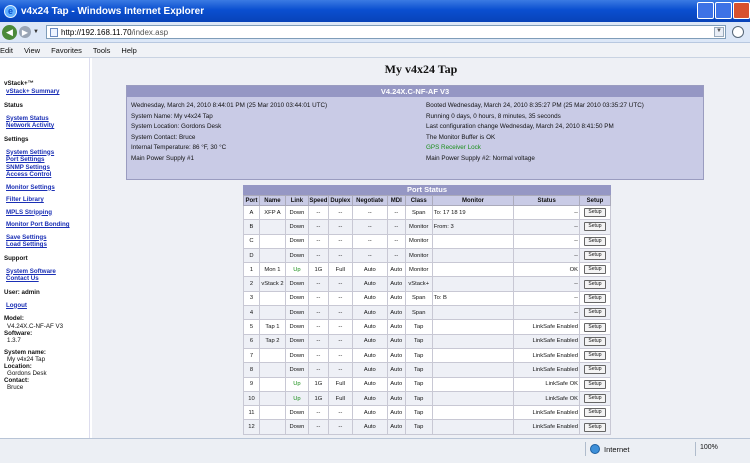 This screenshot has width=750, height=463. What do you see at coordinates (386, 32) in the screenshot?
I see `address-input: http://192.168.11.70/index.asp ▼` at bounding box center [386, 32].